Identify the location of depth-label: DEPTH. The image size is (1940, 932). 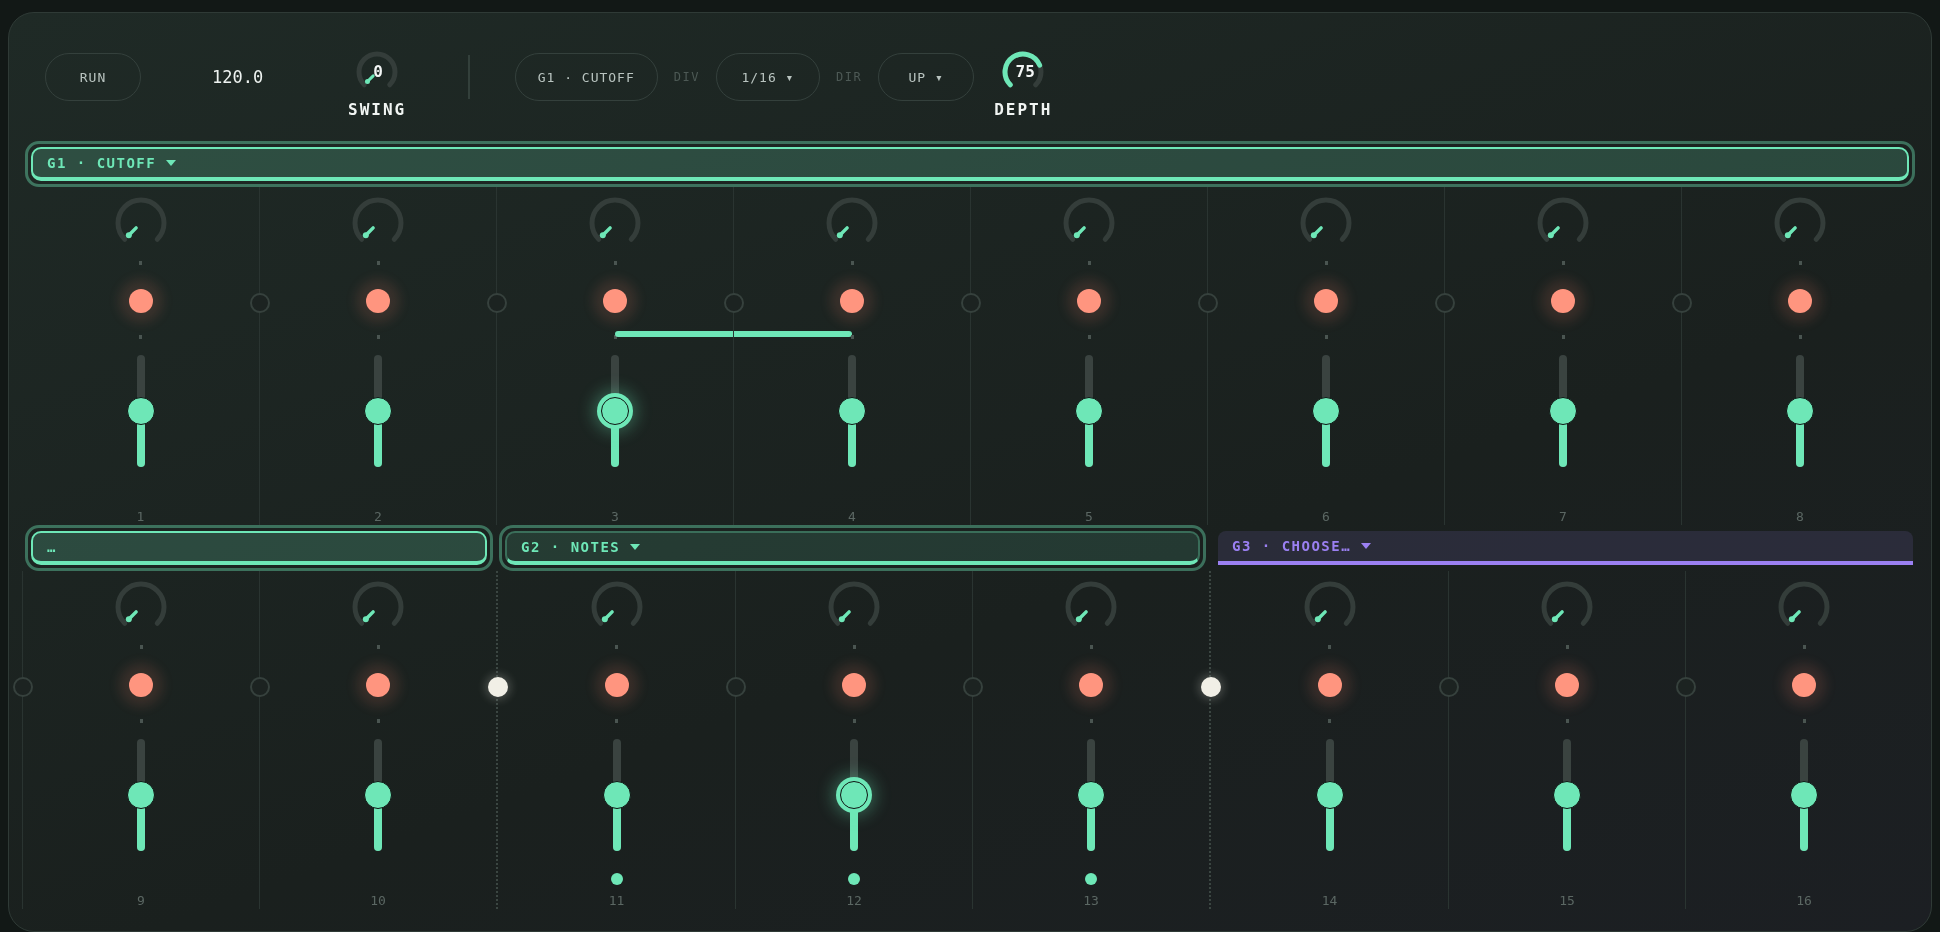
(1023, 109).